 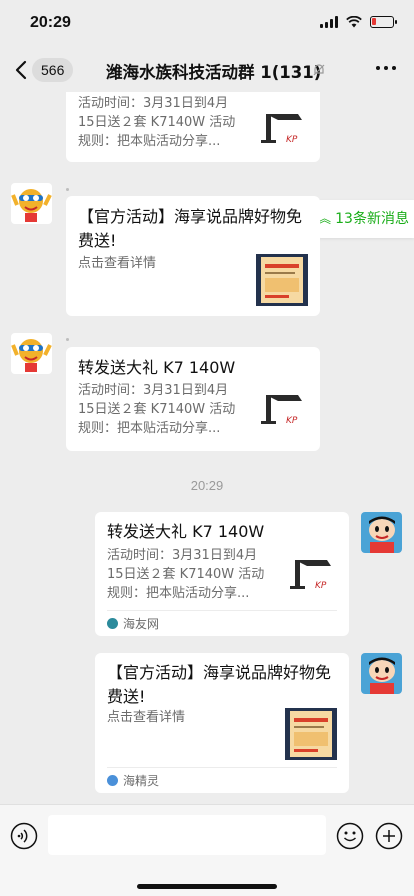 What do you see at coordinates (207, 485) in the screenshot?
I see `time-divider: 20:29` at bounding box center [207, 485].